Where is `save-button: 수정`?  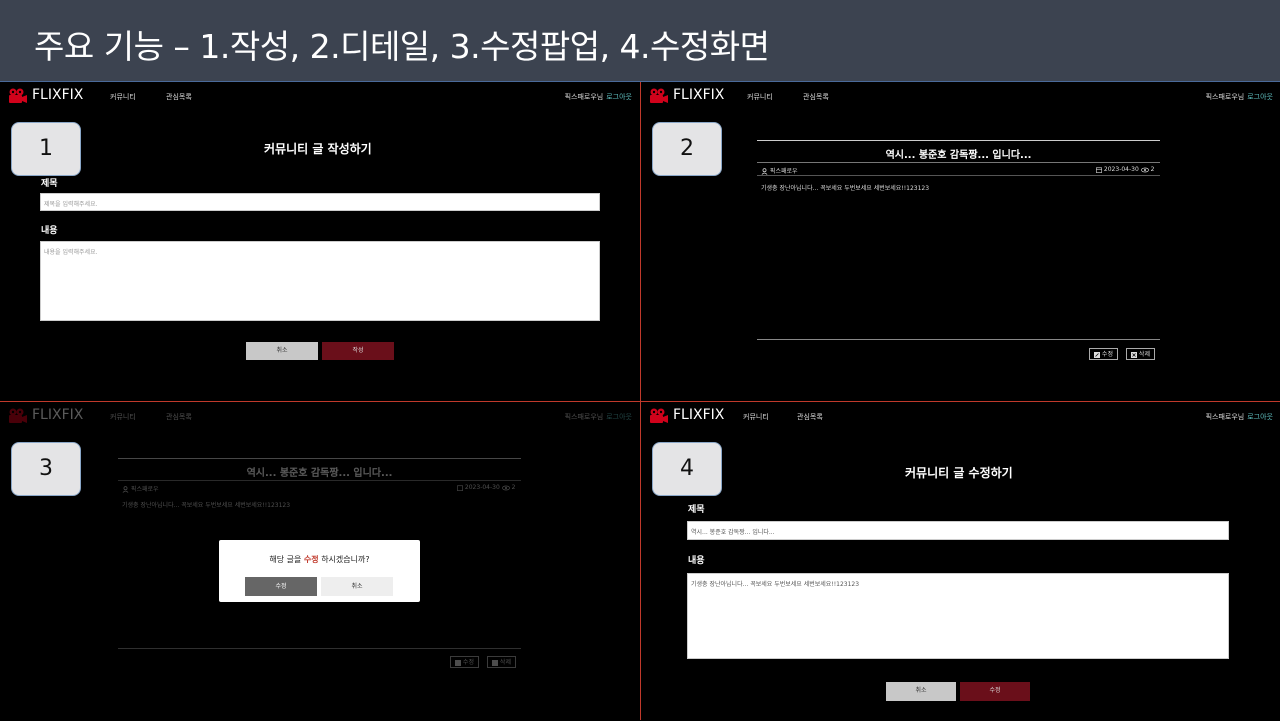 save-button: 수정 is located at coordinates (995, 691).